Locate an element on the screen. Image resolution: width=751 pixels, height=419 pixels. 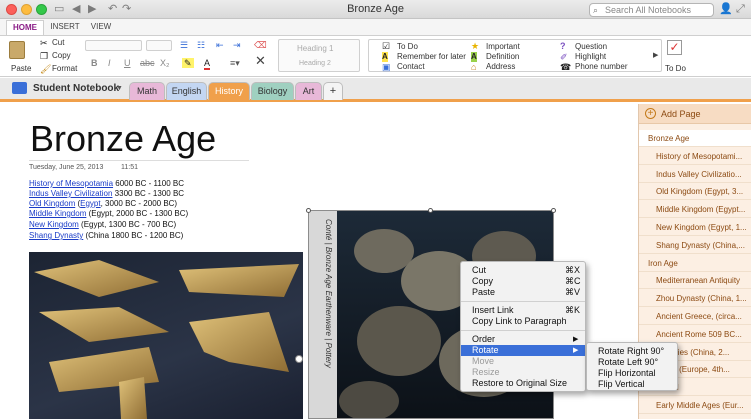
notebook-icon is located at coordinates (19, 88).